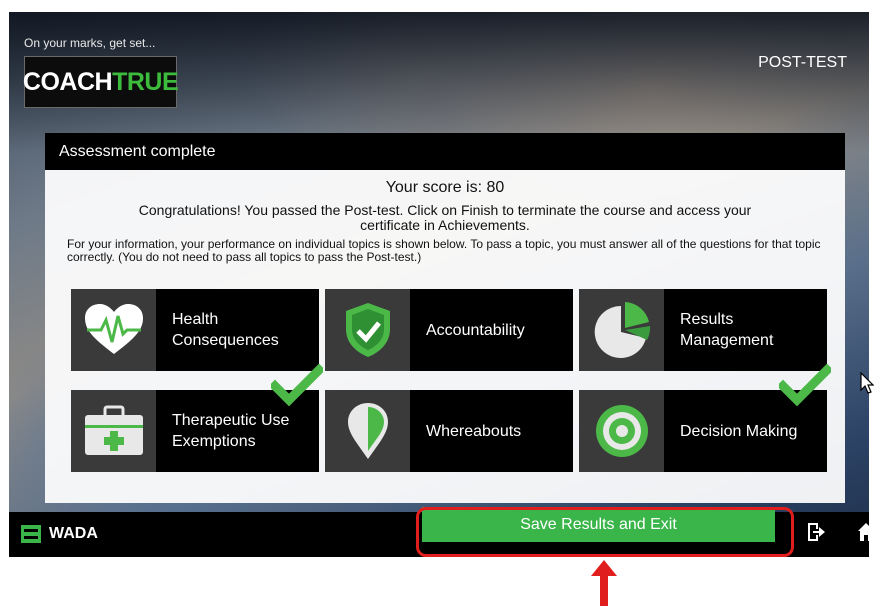 The height and width of the screenshot is (608, 874). Describe the element at coordinates (604, 583) in the screenshot. I see `red-arrow-icon` at that location.